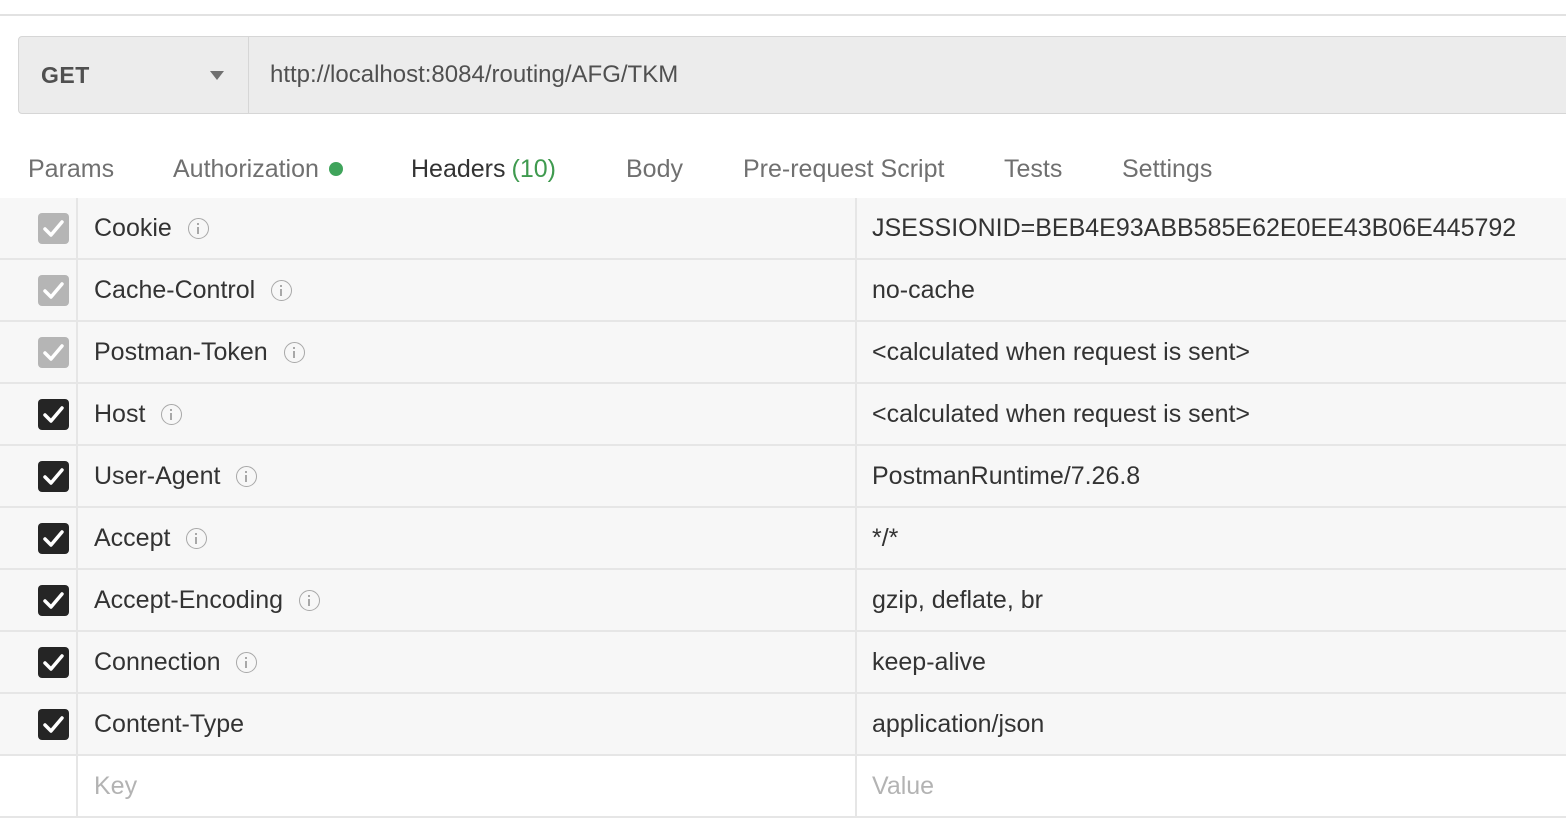 This screenshot has width=1566, height=832. What do you see at coordinates (1211, 724) in the screenshot?
I see `header-value: application/json` at bounding box center [1211, 724].